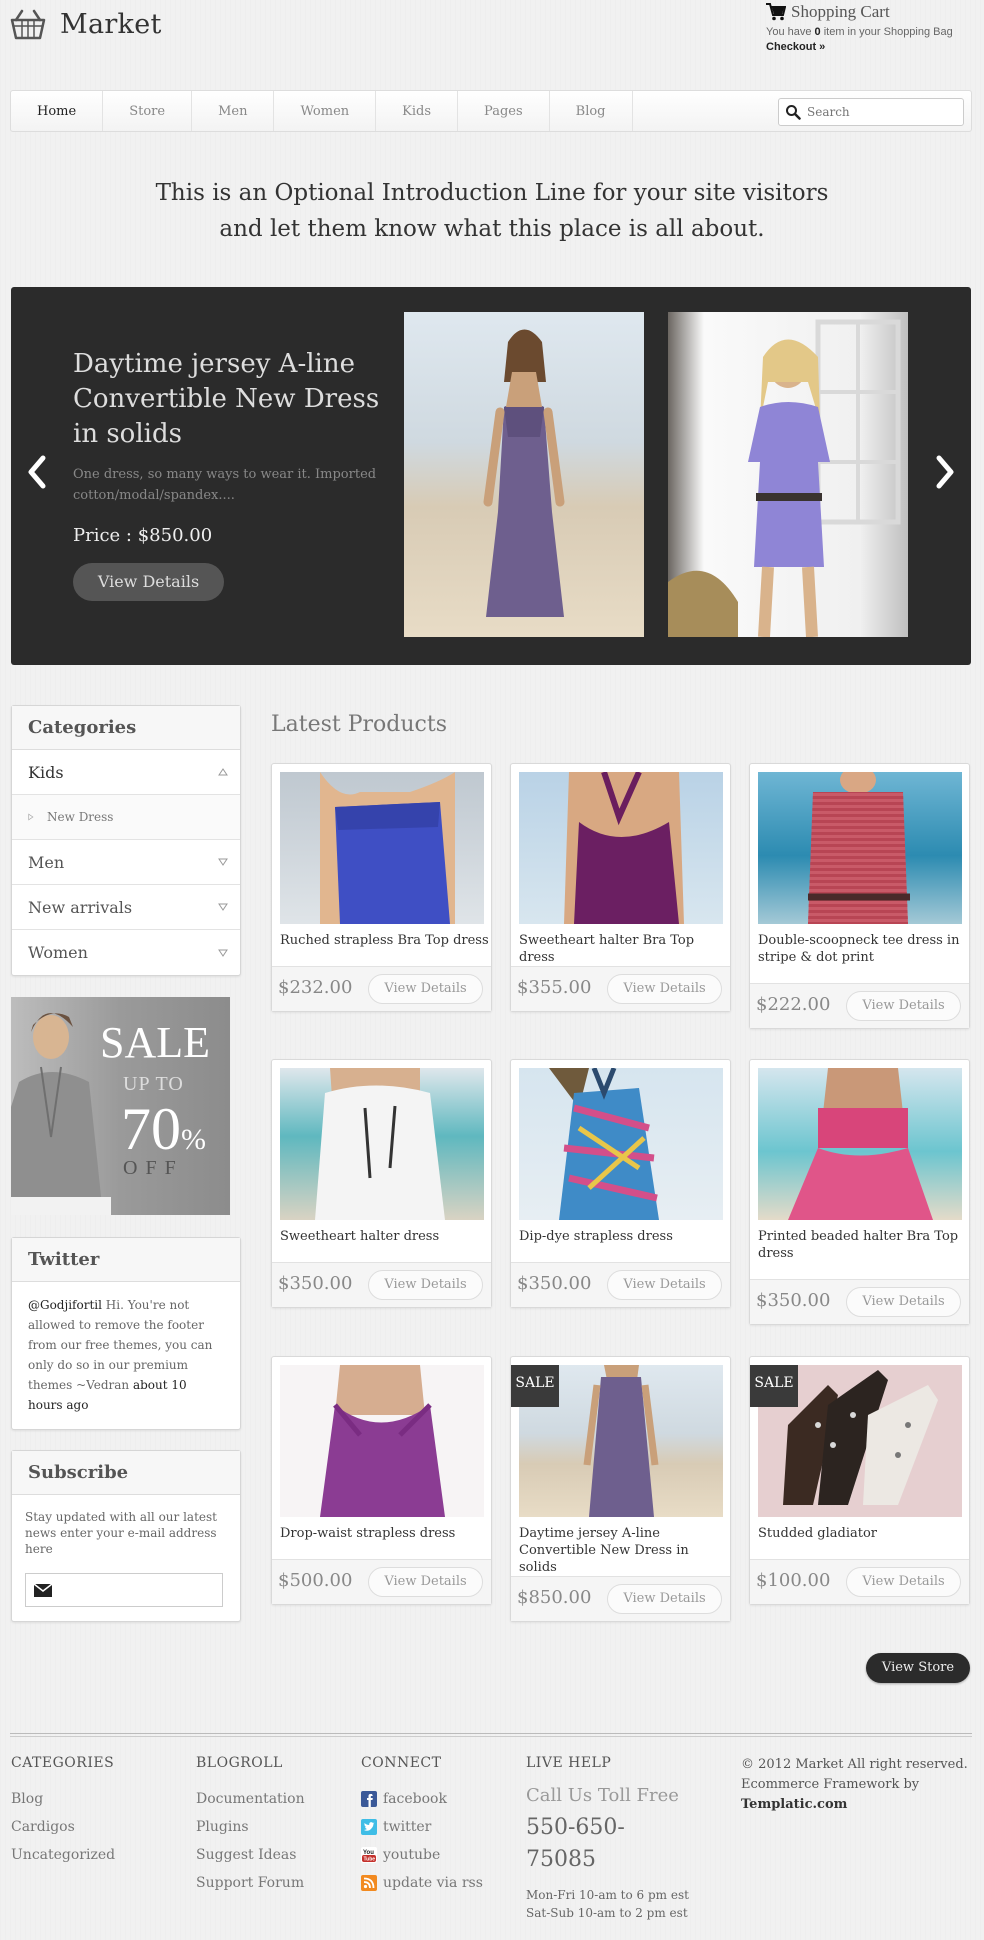  I want to click on footer-link: Plugins, so click(250, 1827).